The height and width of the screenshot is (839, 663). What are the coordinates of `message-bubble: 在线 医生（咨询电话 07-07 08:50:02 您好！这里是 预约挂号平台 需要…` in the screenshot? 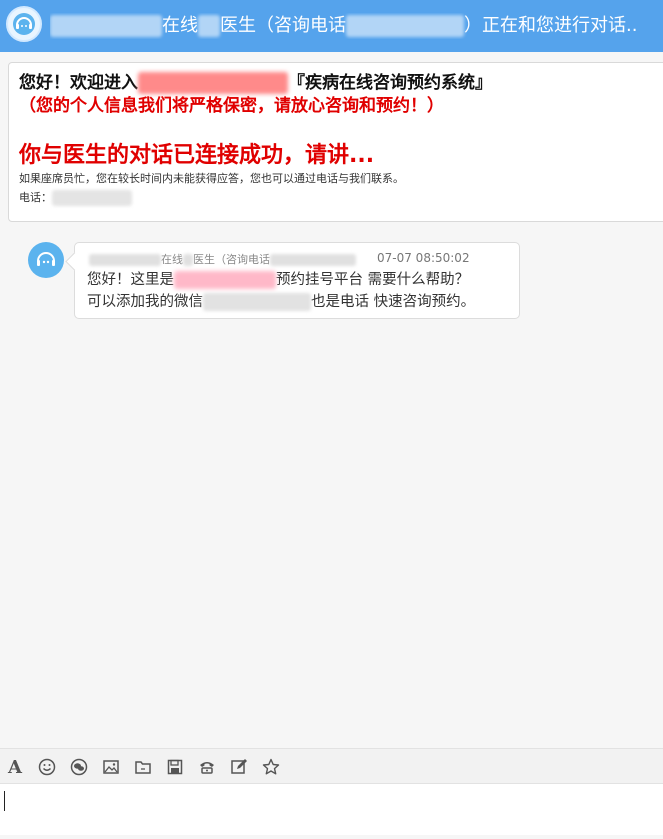 It's located at (297, 280).